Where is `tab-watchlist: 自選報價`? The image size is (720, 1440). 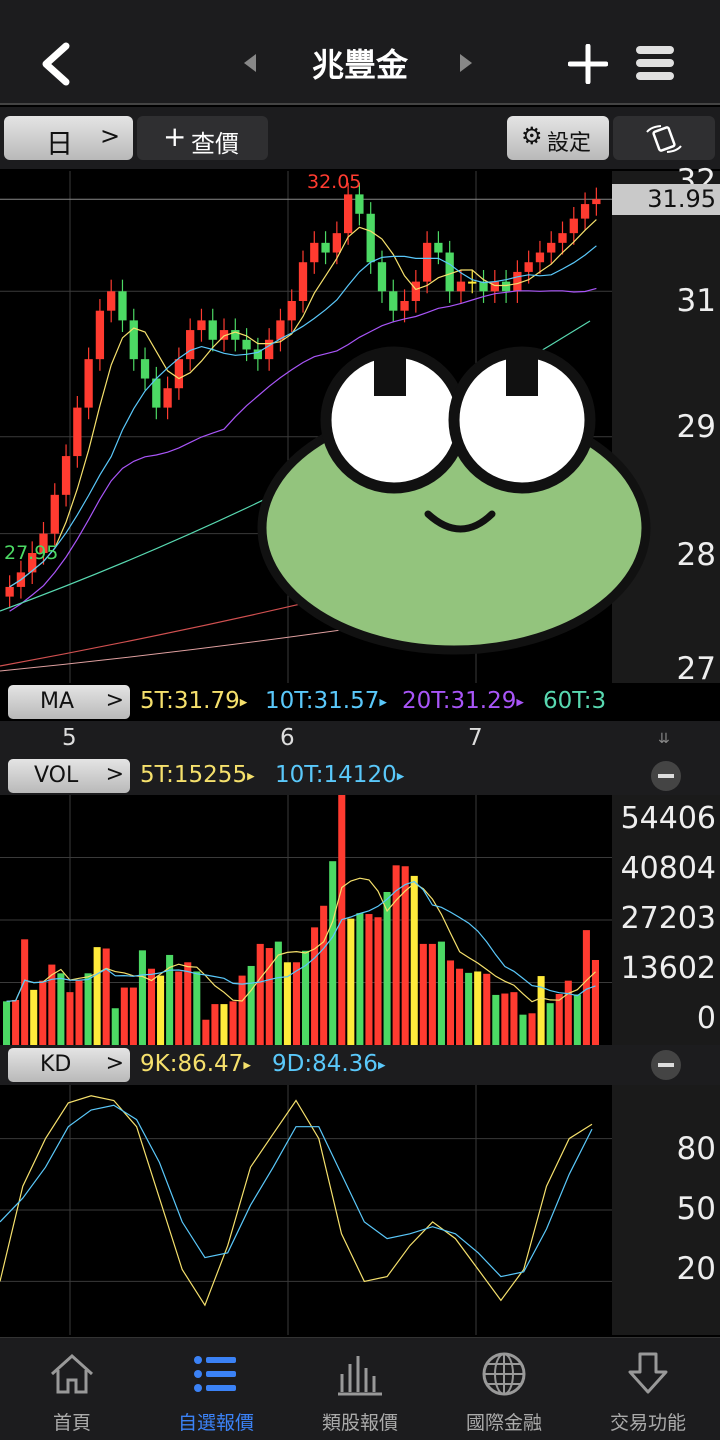 tab-watchlist: 自選報價 is located at coordinates (216, 1389).